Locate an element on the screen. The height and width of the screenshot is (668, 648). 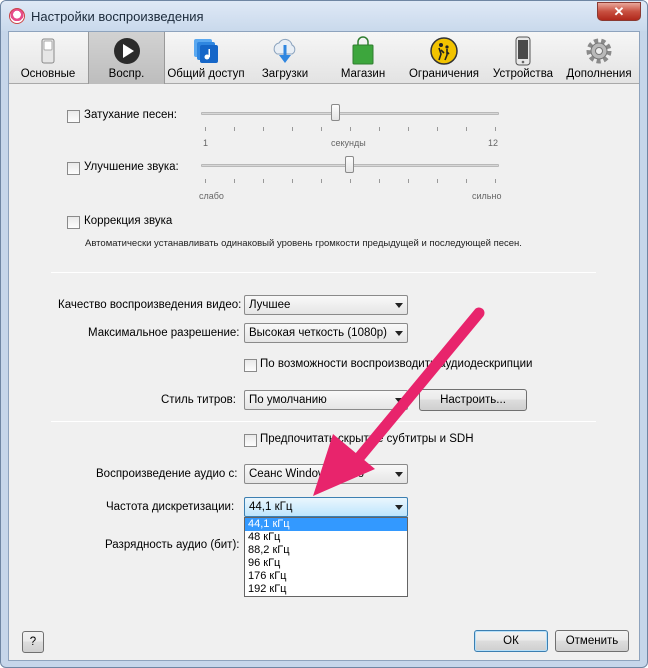
tab-playback-label: Воспр. is located at coordinates (126, 74).